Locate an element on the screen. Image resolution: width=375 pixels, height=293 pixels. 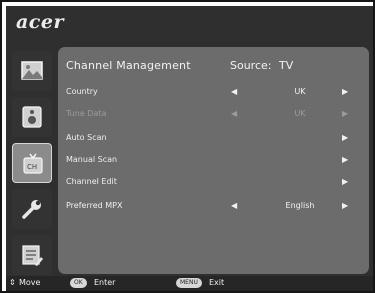
tune-data-value: UK is located at coordinates (300, 113).